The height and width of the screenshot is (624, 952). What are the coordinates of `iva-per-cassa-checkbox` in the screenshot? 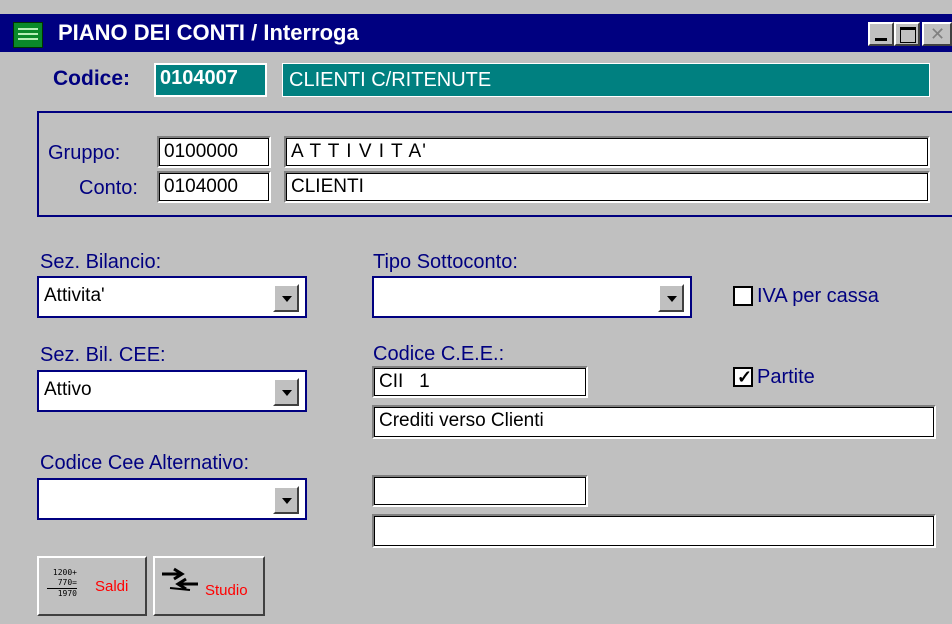 It's located at (743, 296).